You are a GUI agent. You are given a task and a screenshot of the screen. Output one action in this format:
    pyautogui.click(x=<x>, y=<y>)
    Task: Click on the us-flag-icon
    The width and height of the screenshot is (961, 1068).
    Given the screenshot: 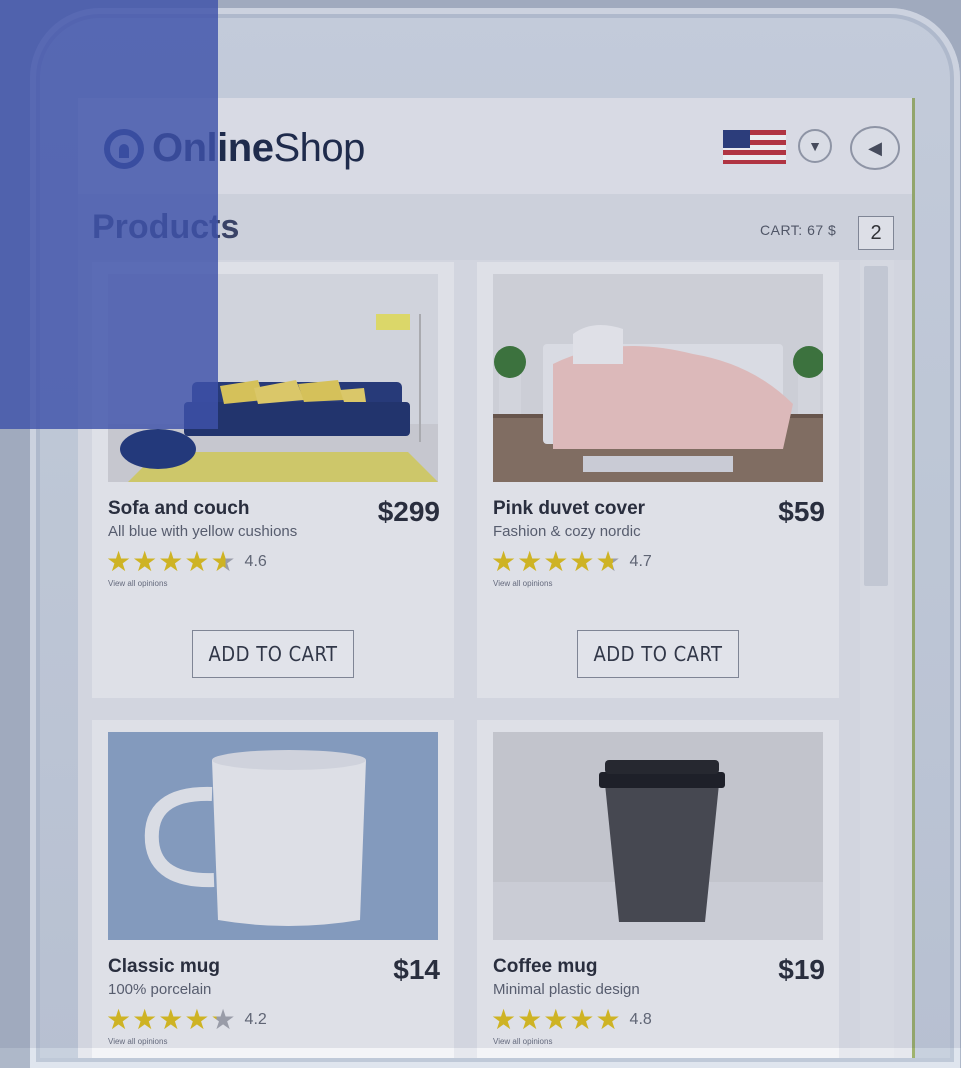 What is the action you would take?
    pyautogui.click(x=754, y=147)
    